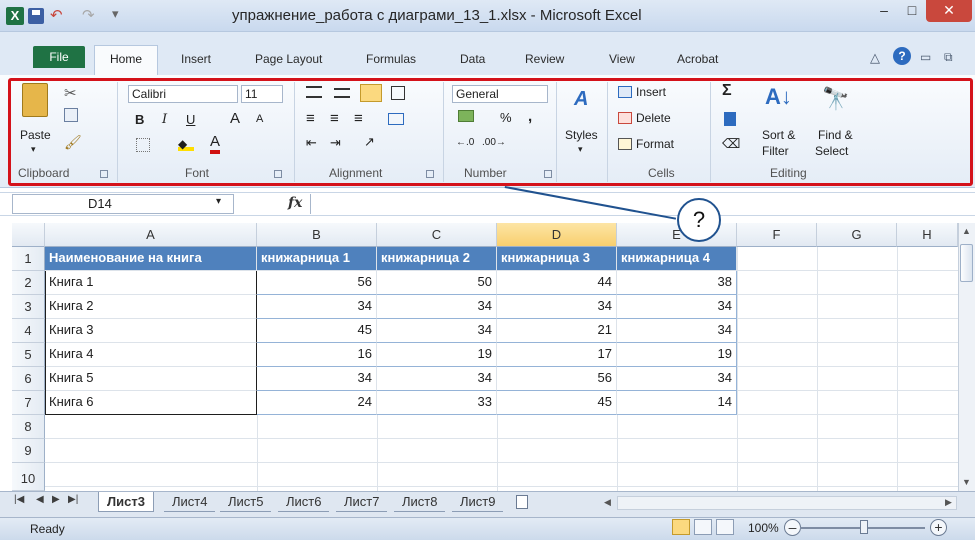  What do you see at coordinates (28, 451) in the screenshot?
I see `row-header: 9` at bounding box center [28, 451].